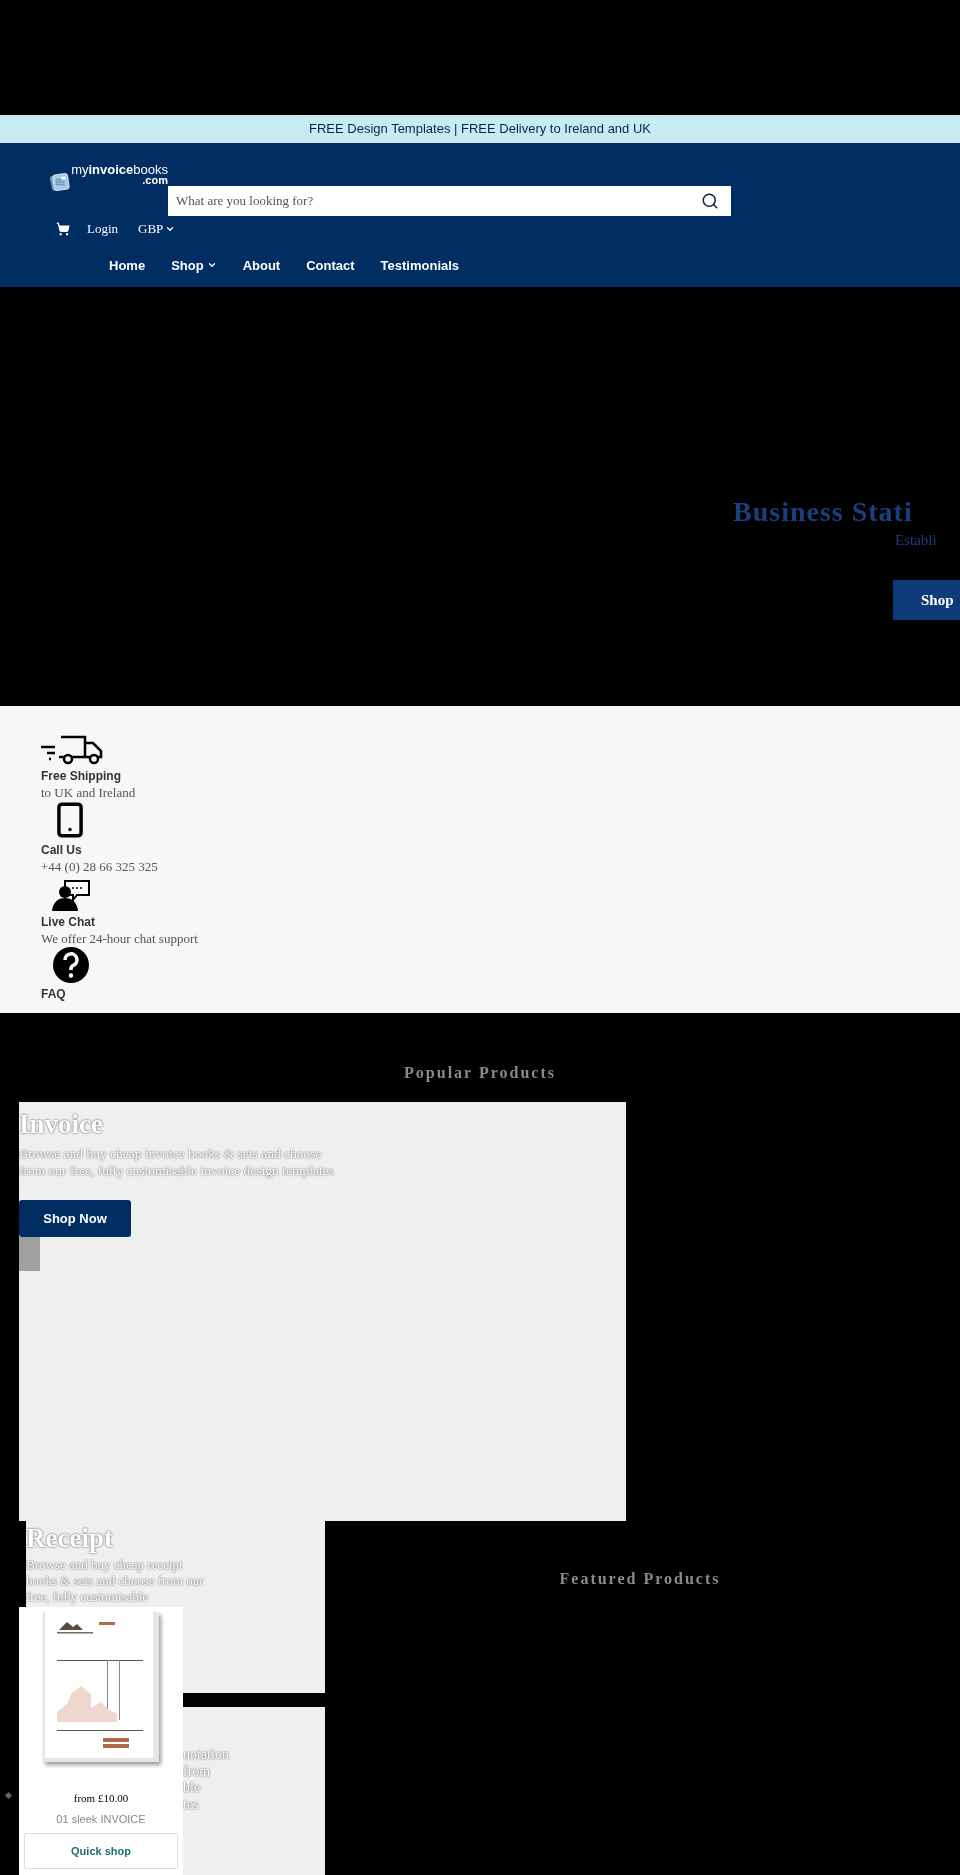 This screenshot has width=960, height=1875. I want to click on feature-text: We offer 24-hour chat support, so click(119, 938).